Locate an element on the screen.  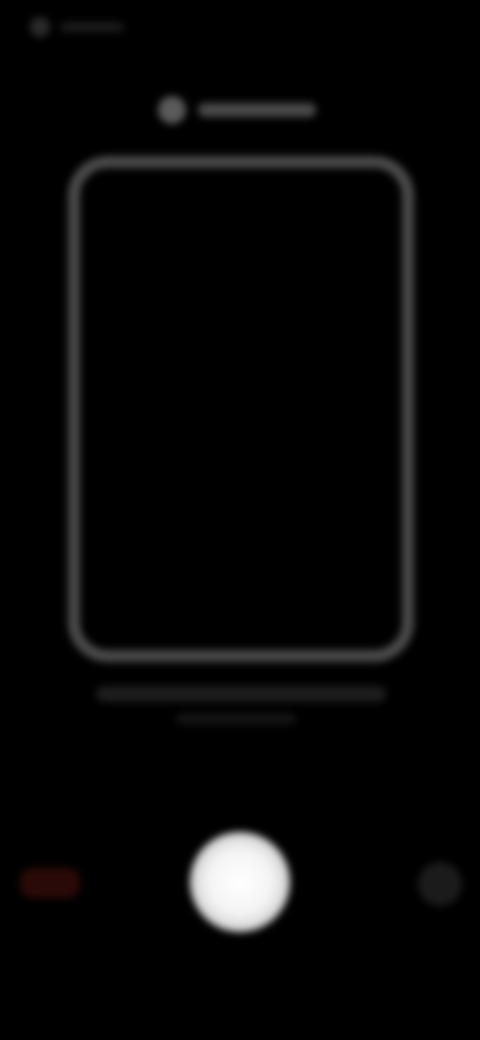
flip-camera-button is located at coordinates (440, 884).